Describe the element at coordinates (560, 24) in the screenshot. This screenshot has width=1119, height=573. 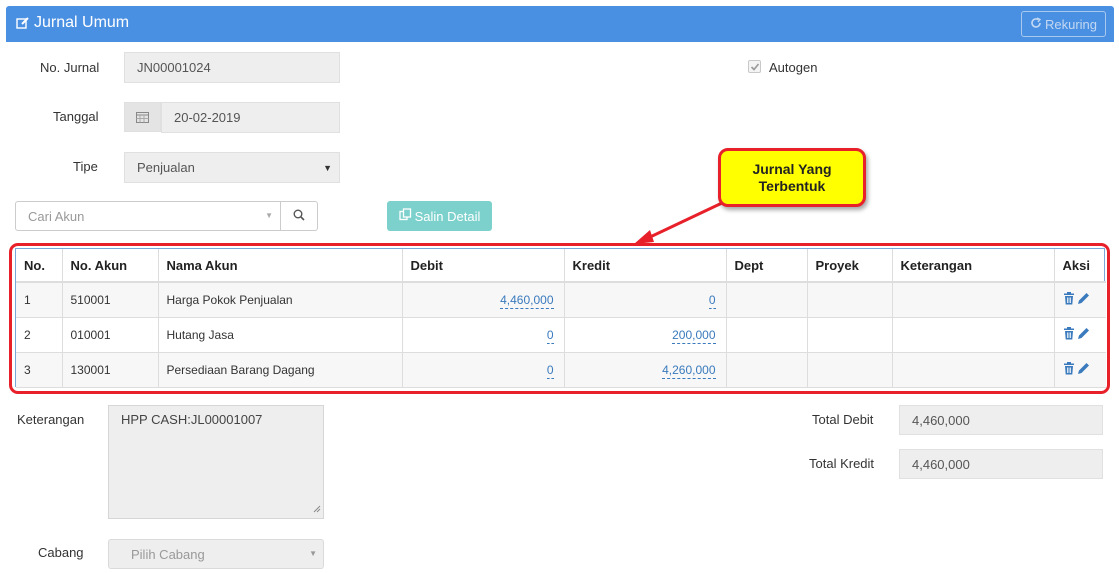
I see `page-header: Jurnal Umum Rekuring` at that location.